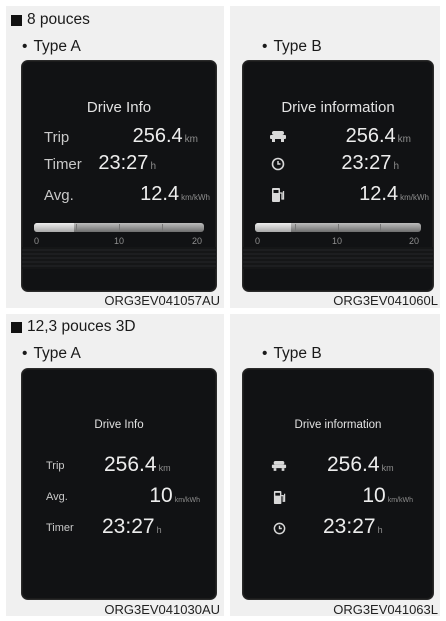 The height and width of the screenshot is (621, 446). Describe the element at coordinates (81, 326) in the screenshot. I see `section-title: 12,3 pouces 3D` at that location.